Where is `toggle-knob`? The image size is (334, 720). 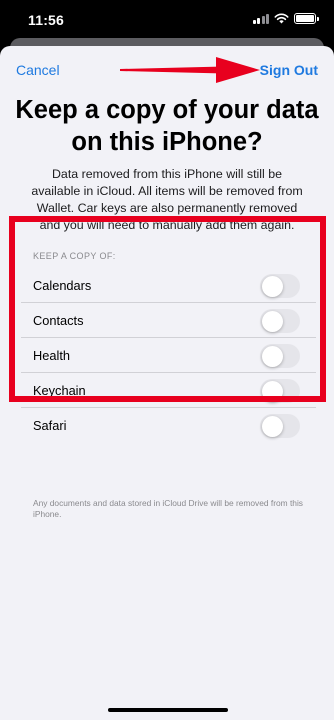 toggle-knob is located at coordinates (272, 426).